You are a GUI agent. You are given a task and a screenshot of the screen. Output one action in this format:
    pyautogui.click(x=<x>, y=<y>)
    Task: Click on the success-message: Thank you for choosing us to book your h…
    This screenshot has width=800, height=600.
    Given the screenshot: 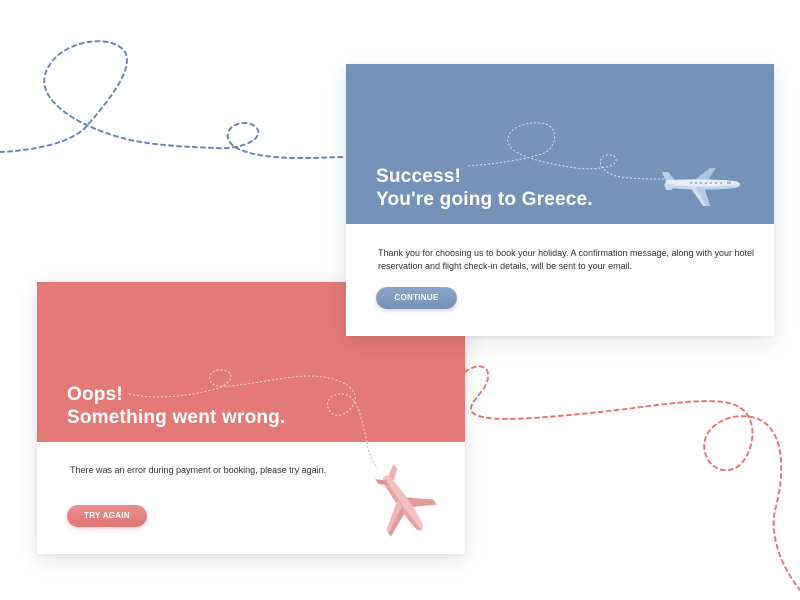 What is the action you would take?
    pyautogui.click(x=566, y=259)
    